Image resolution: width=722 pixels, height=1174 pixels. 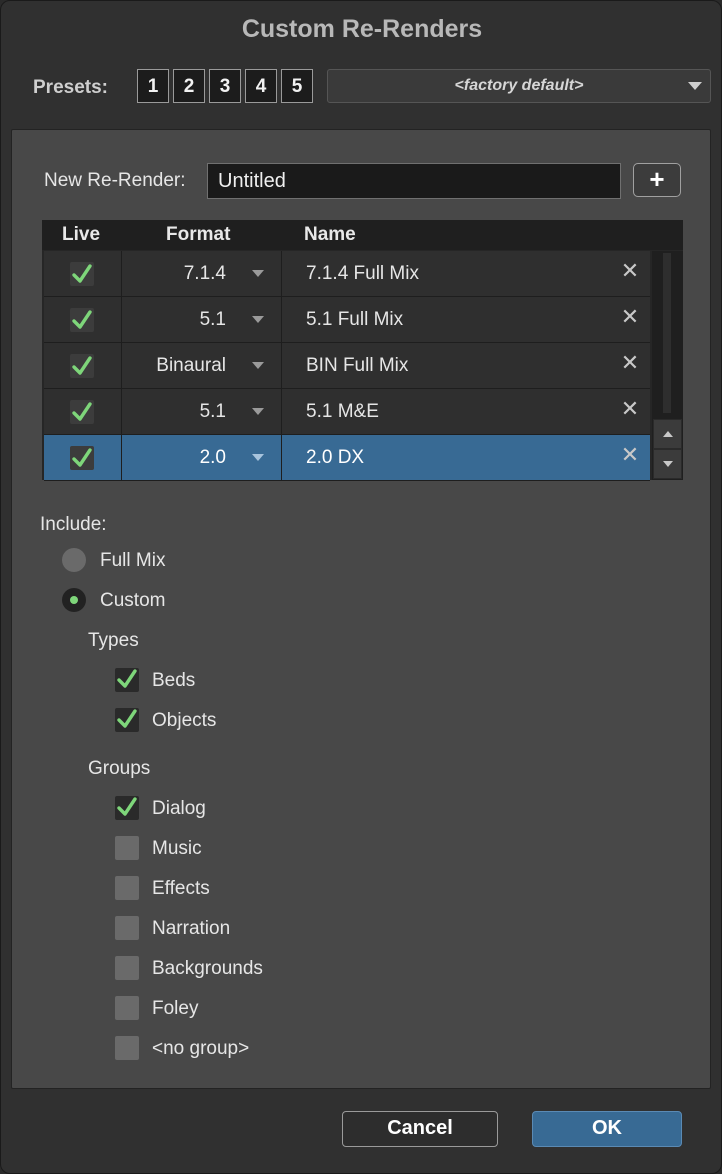 I want to click on cancel-button: Cancel, so click(x=420, y=1129).